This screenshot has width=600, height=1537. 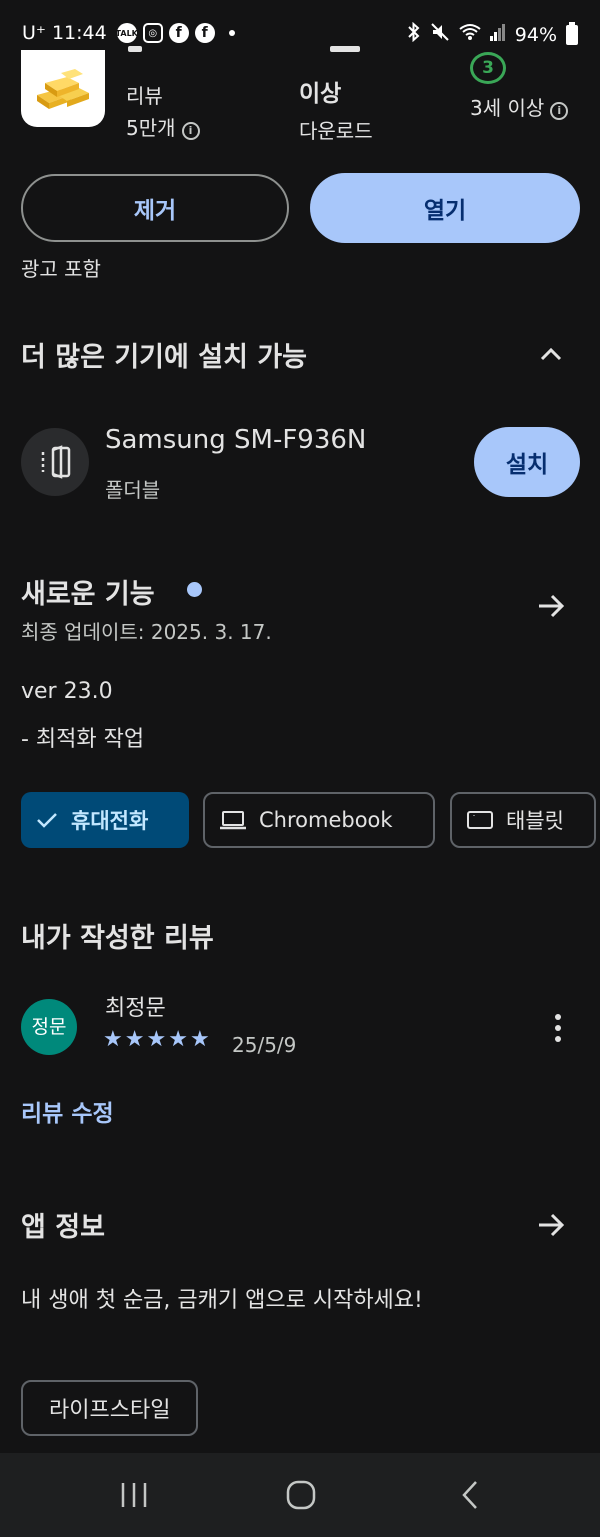 I want to click on kakaotalk-icon: TALK, so click(x=126, y=33).